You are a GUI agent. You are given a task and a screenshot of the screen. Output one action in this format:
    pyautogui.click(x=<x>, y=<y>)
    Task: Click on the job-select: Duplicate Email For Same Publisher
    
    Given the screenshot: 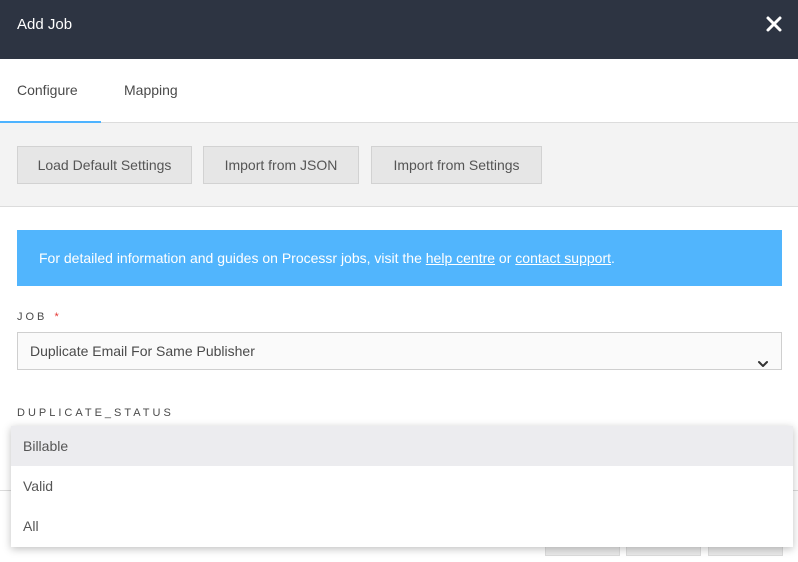 What is the action you would take?
    pyautogui.click(x=399, y=351)
    